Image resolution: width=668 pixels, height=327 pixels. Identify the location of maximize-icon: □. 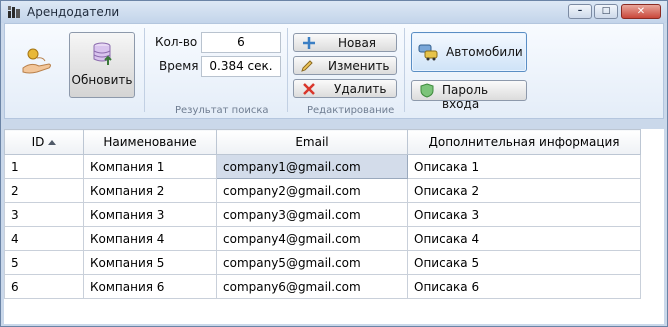
(606, 11).